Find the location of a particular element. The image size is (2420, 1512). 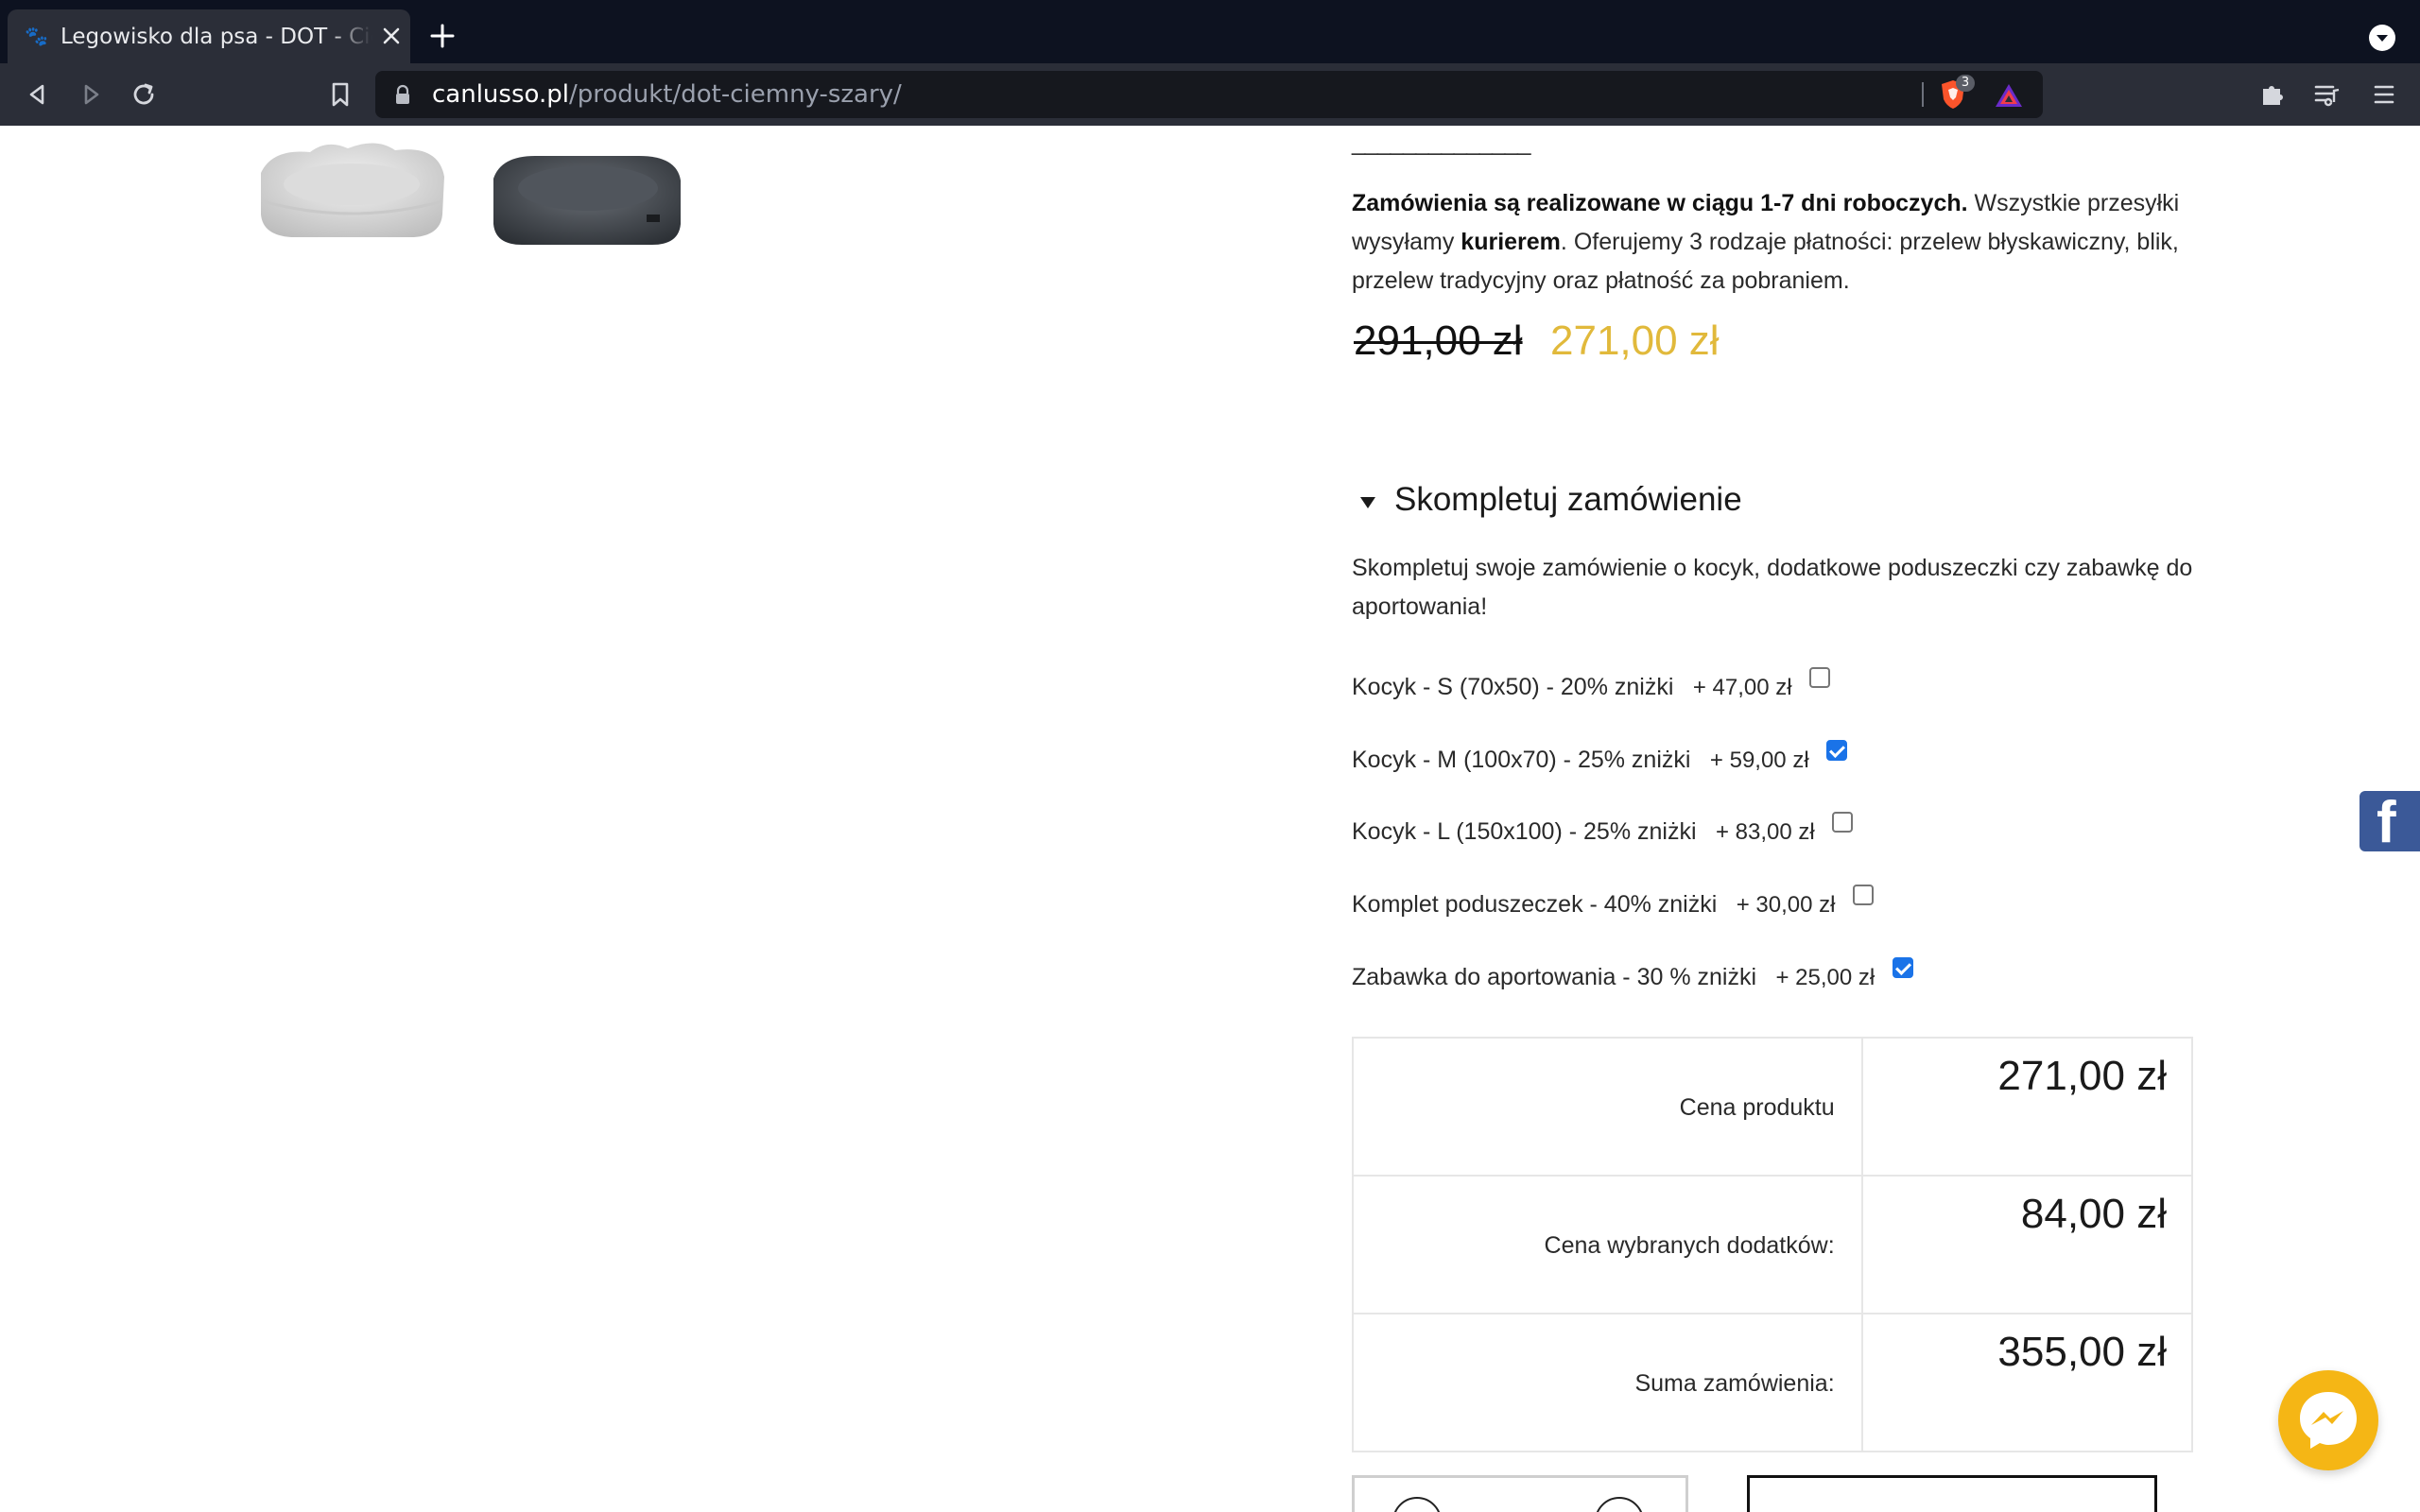

facebook-icon: f is located at coordinates (2387, 822).